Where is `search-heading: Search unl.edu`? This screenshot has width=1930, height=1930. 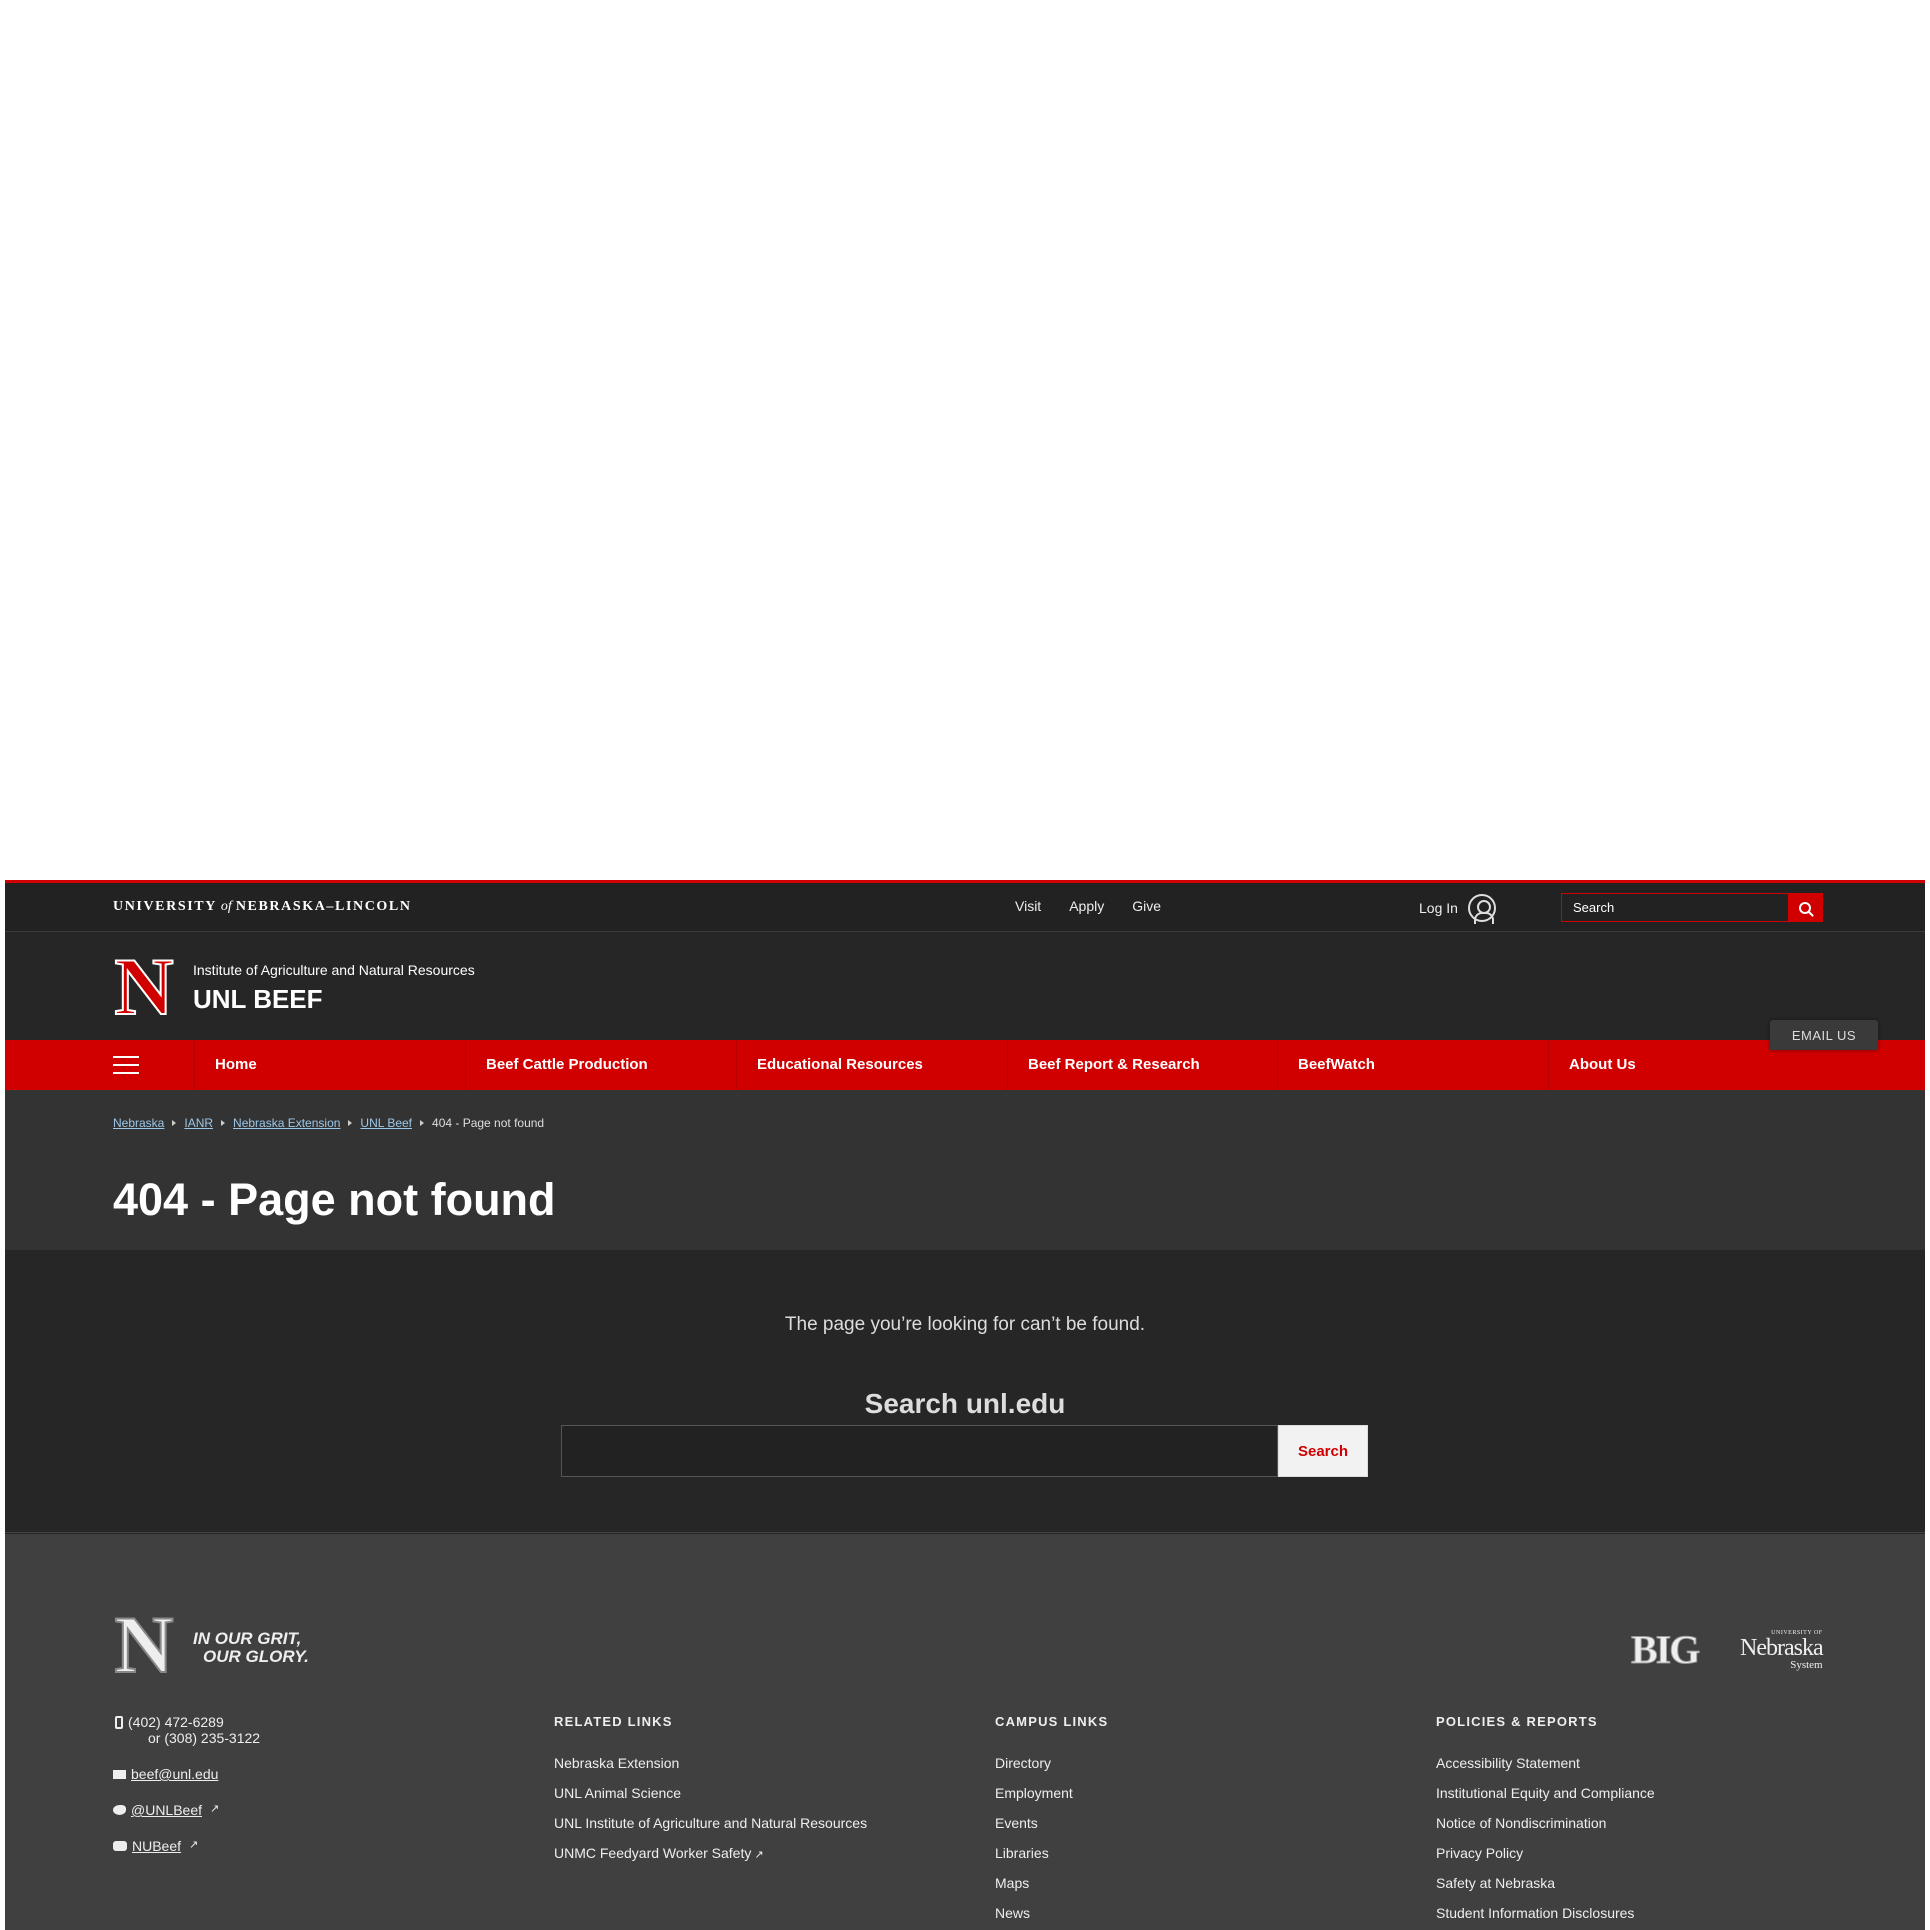
search-heading: Search unl.edu is located at coordinates (965, 1403).